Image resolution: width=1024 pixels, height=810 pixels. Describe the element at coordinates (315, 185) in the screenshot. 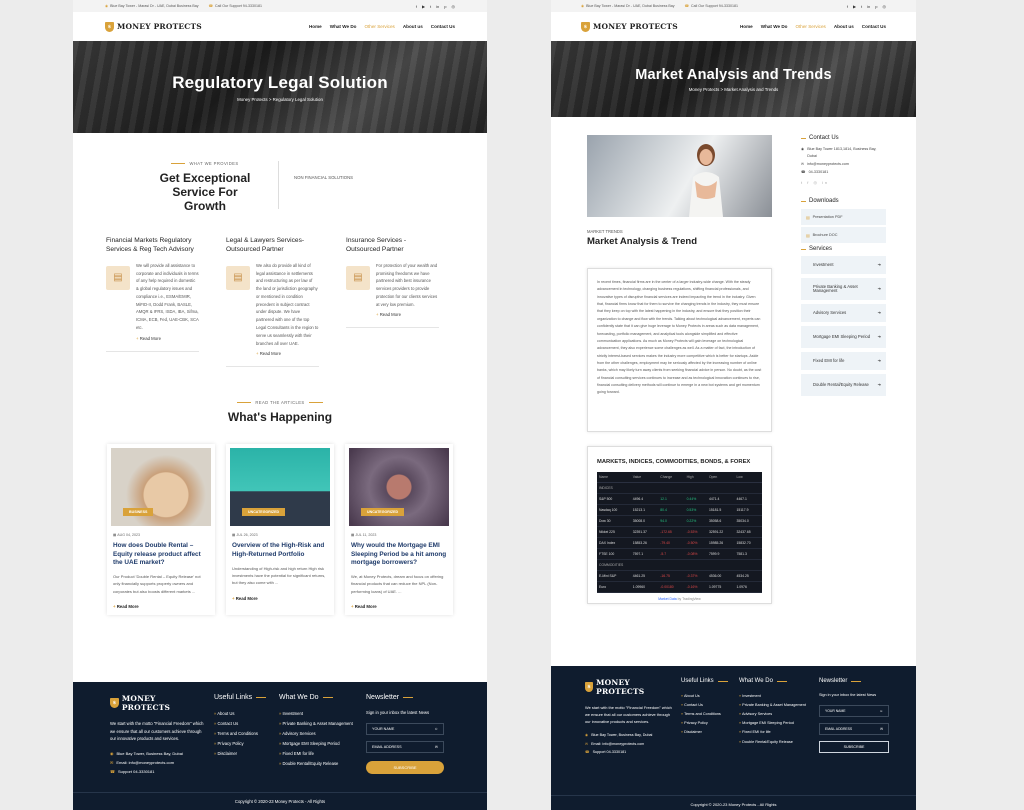

I see `non-financial-tab: NON FINANCIAL SOLUTIONS` at that location.